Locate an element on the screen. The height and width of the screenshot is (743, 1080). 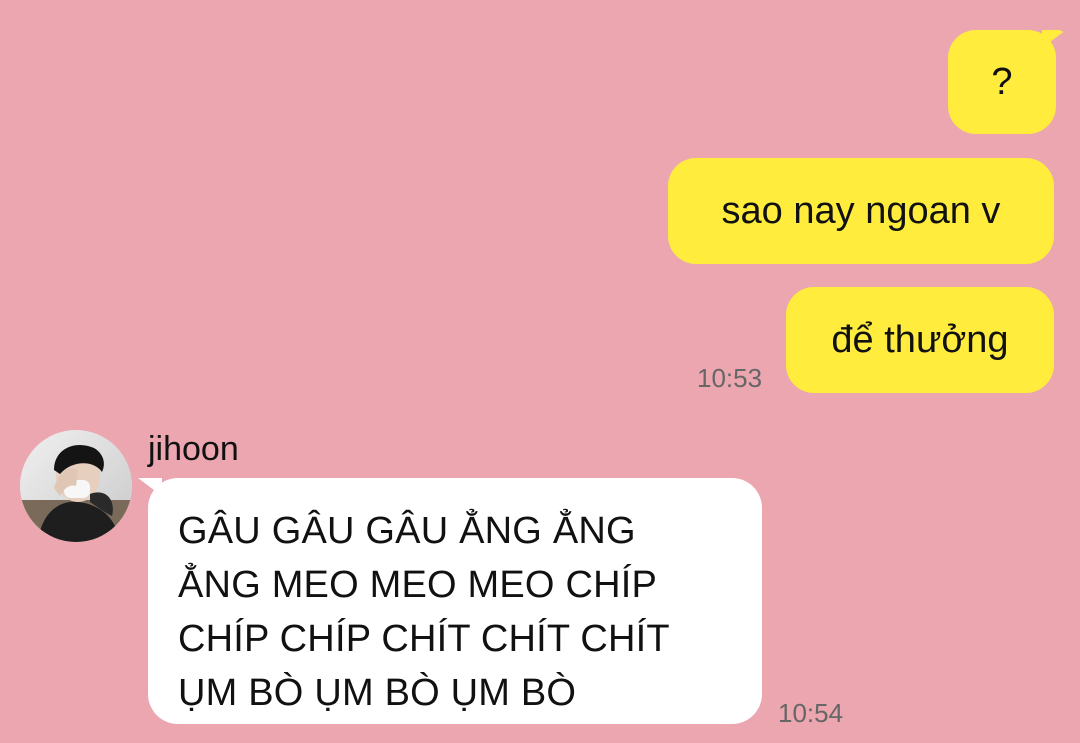
outgoing-message-bubble: để thưởng is located at coordinates (920, 340).